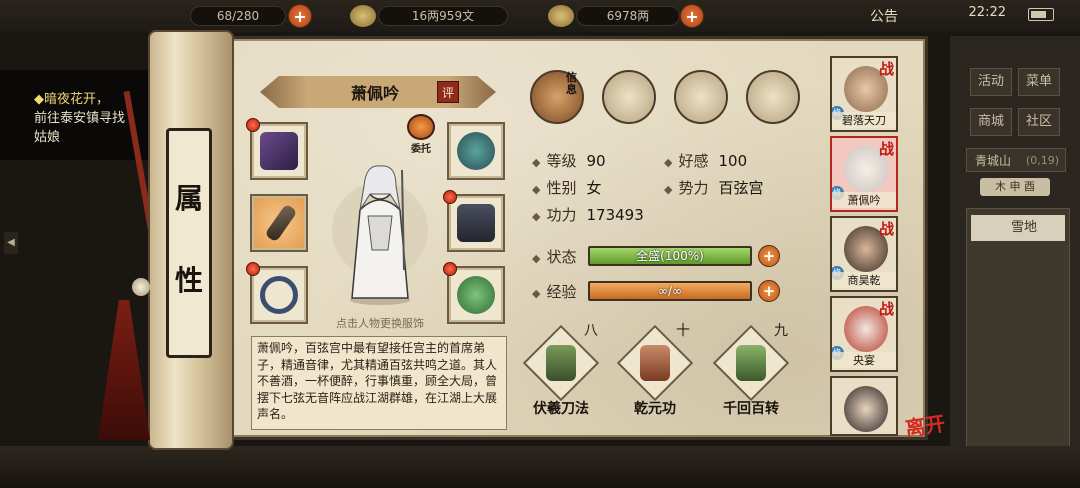 The width and height of the screenshot is (1080, 488). What do you see at coordinates (884, 16) in the screenshot?
I see `notice-button: 公告` at bounding box center [884, 16].